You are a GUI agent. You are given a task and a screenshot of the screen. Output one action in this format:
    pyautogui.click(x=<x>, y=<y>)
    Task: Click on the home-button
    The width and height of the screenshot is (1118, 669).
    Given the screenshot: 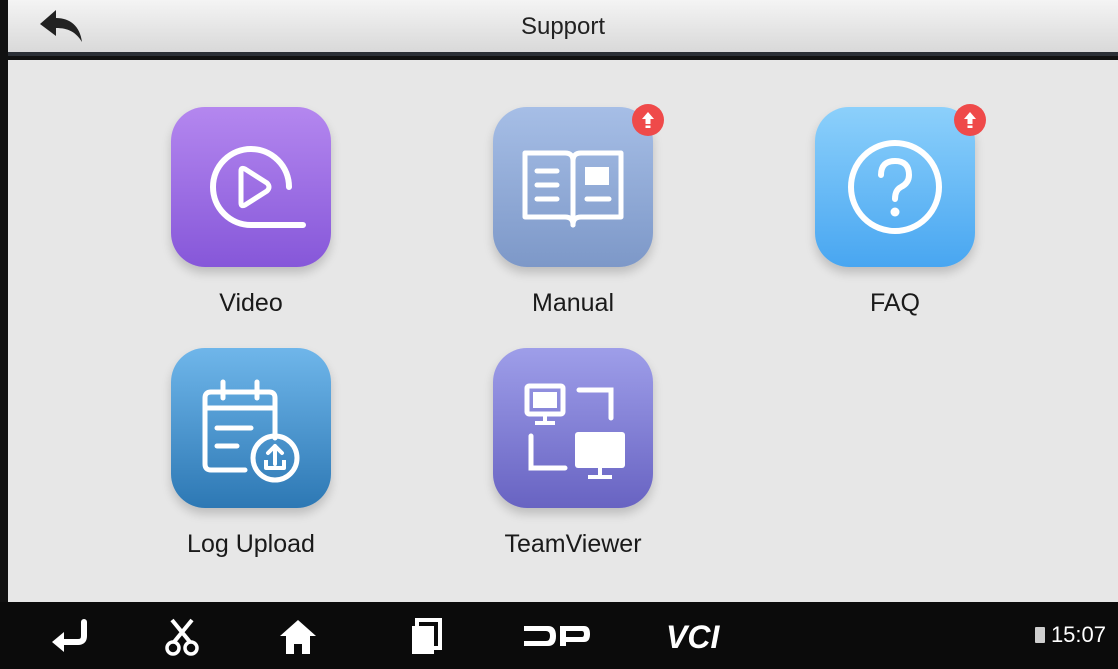 What is the action you would take?
    pyautogui.click(x=298, y=636)
    